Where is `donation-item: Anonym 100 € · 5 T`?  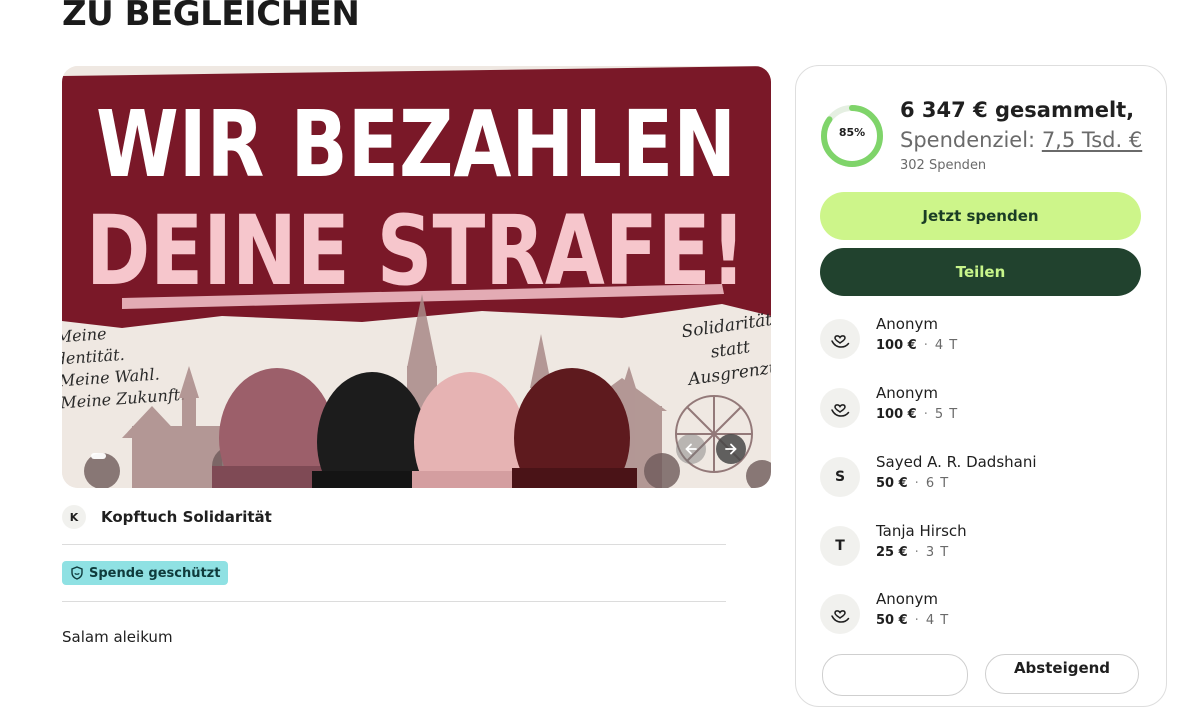
donation-item: Anonym 100 € · 5 T is located at coordinates (985, 410).